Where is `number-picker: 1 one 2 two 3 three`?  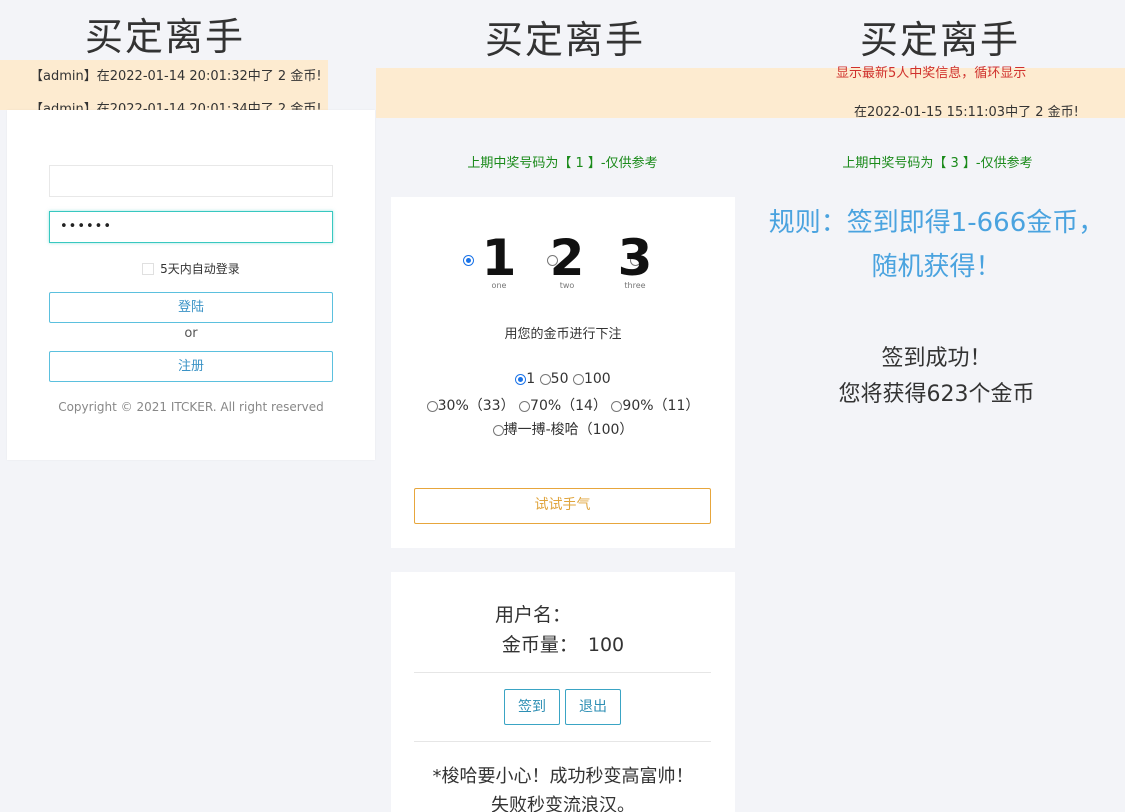 number-picker: 1 one 2 two 3 three is located at coordinates (573, 263).